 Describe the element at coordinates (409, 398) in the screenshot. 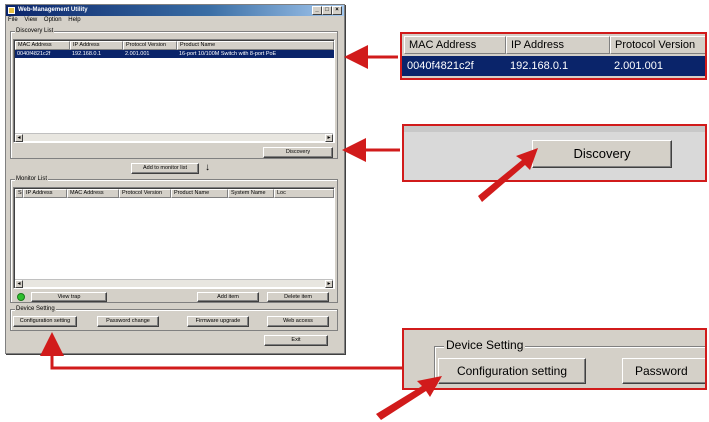

I see `pointer-arrow-config` at that location.